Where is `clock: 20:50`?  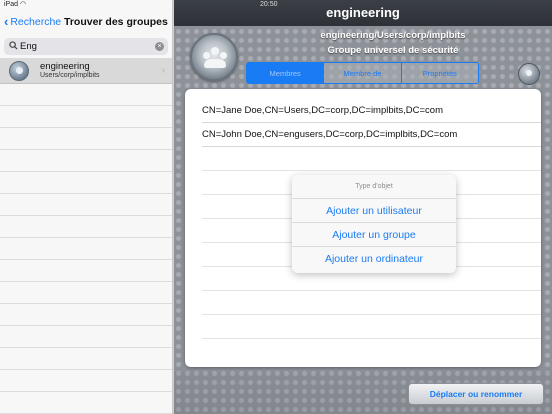
clock: 20:50 is located at coordinates (269, 4).